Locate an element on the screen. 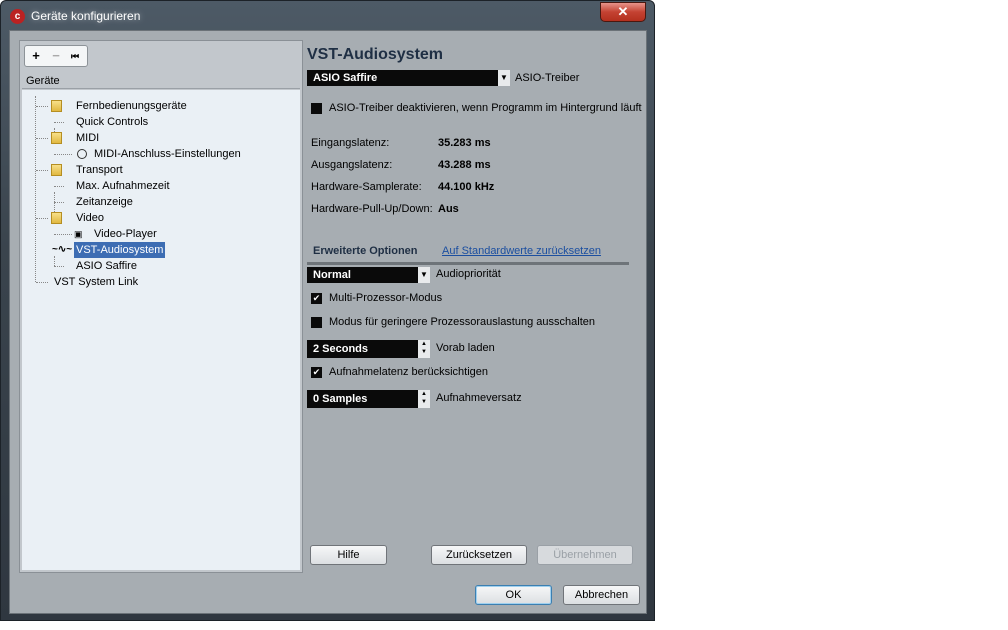  record-latency-checkbox is located at coordinates (316, 372).